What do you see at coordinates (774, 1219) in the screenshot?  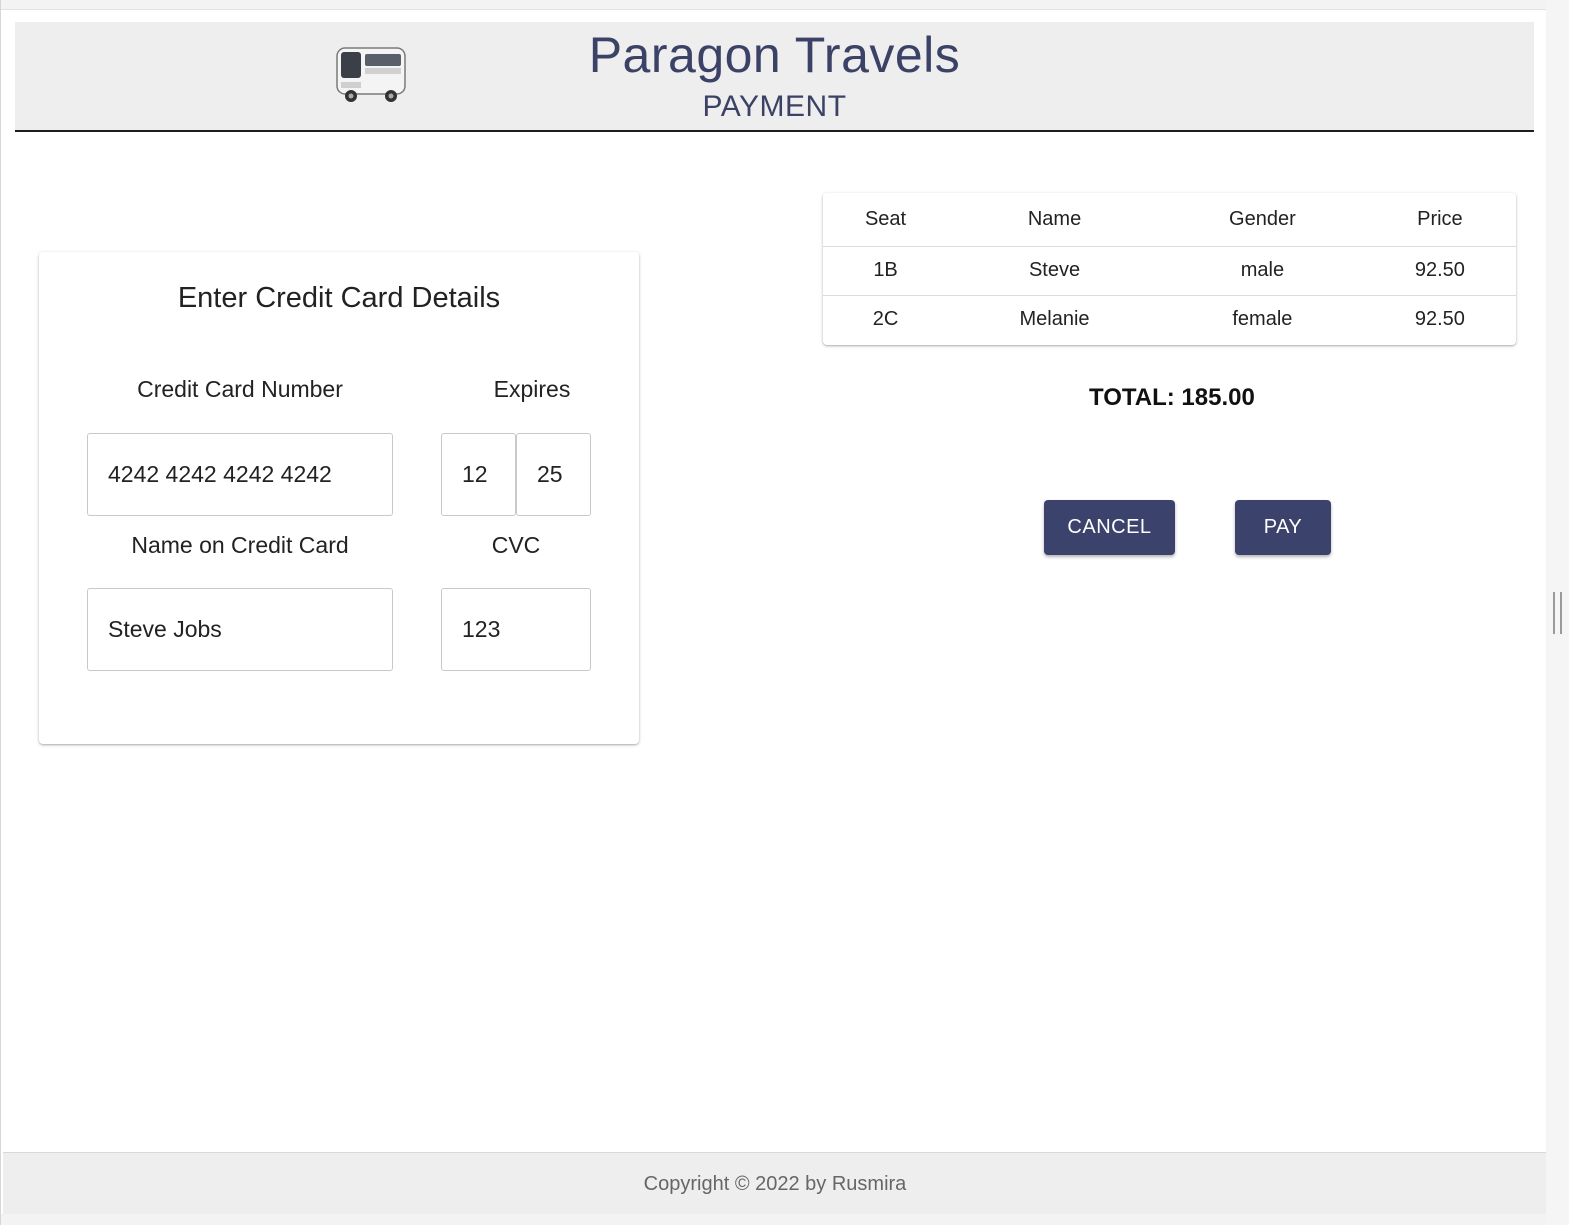 I see `bottom-strip` at bounding box center [774, 1219].